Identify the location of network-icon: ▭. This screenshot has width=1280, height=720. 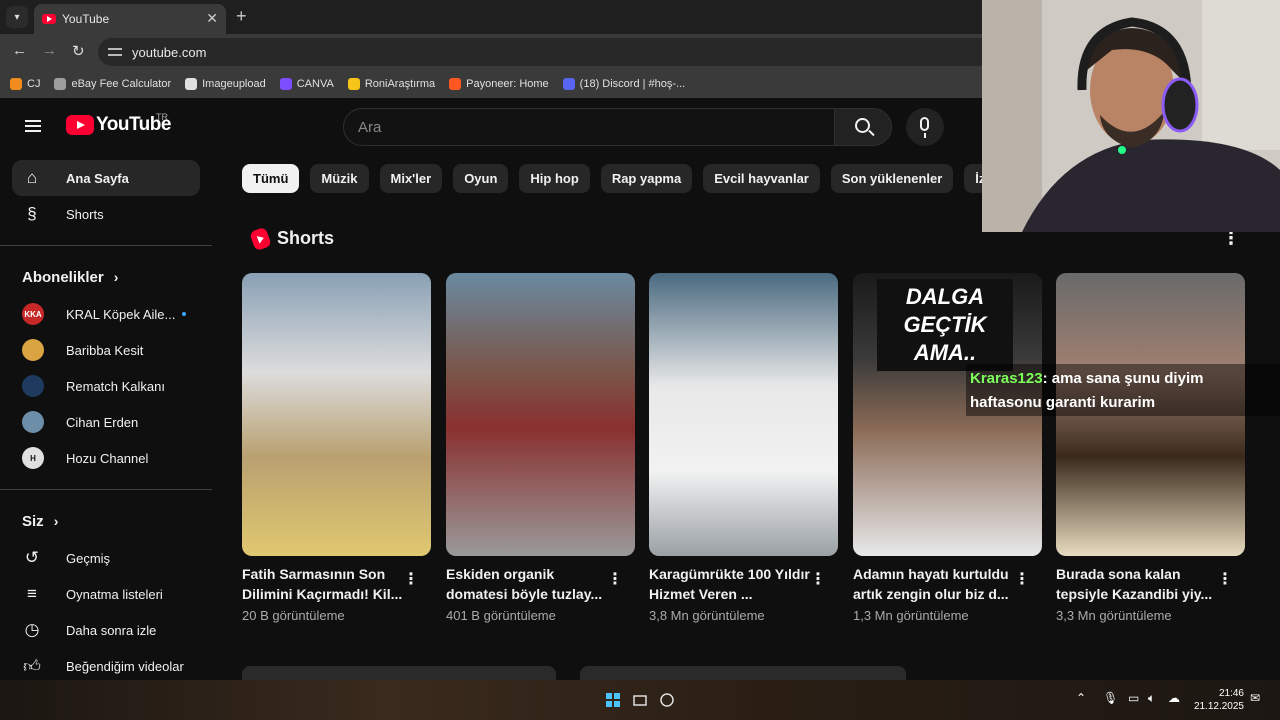
(1133, 698).